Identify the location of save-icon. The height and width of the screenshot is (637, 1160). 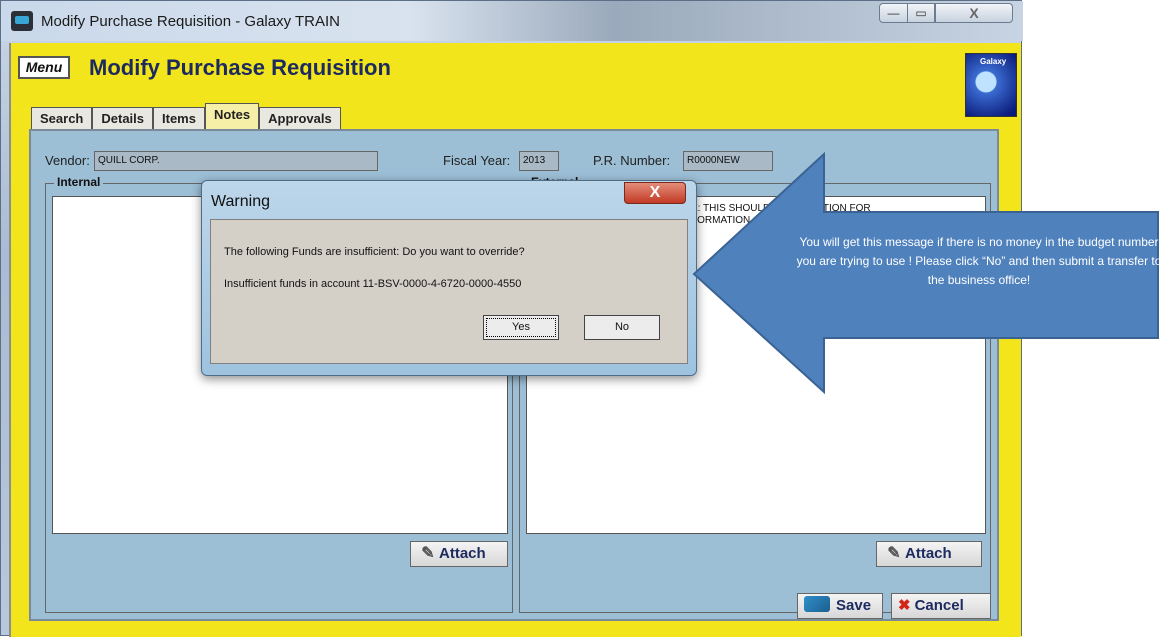
(817, 604).